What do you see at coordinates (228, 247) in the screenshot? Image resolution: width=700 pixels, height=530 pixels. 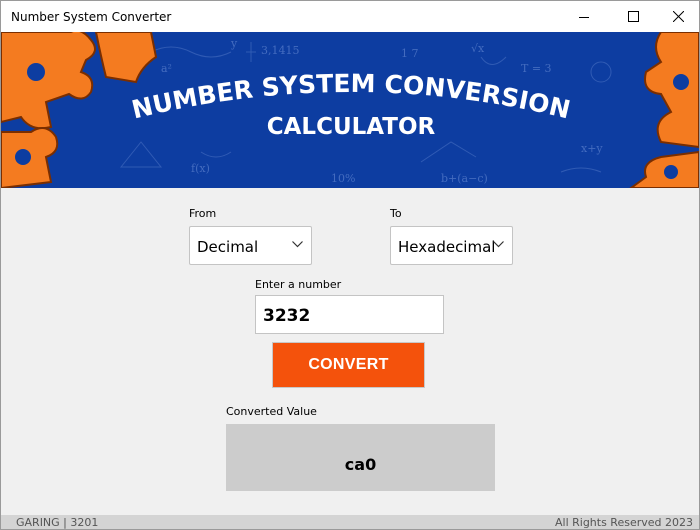 I see `from-select-value: Decimal` at bounding box center [228, 247].